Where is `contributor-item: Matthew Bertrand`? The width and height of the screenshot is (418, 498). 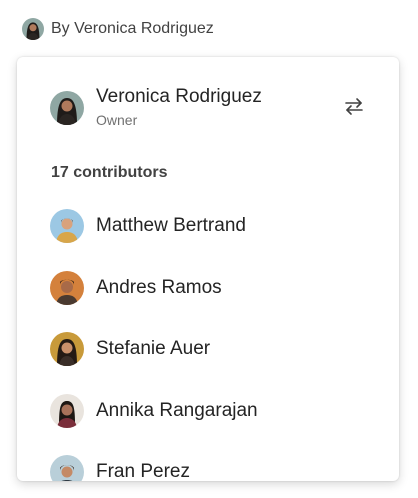 contributor-item: Matthew Bertrand is located at coordinates (154, 226).